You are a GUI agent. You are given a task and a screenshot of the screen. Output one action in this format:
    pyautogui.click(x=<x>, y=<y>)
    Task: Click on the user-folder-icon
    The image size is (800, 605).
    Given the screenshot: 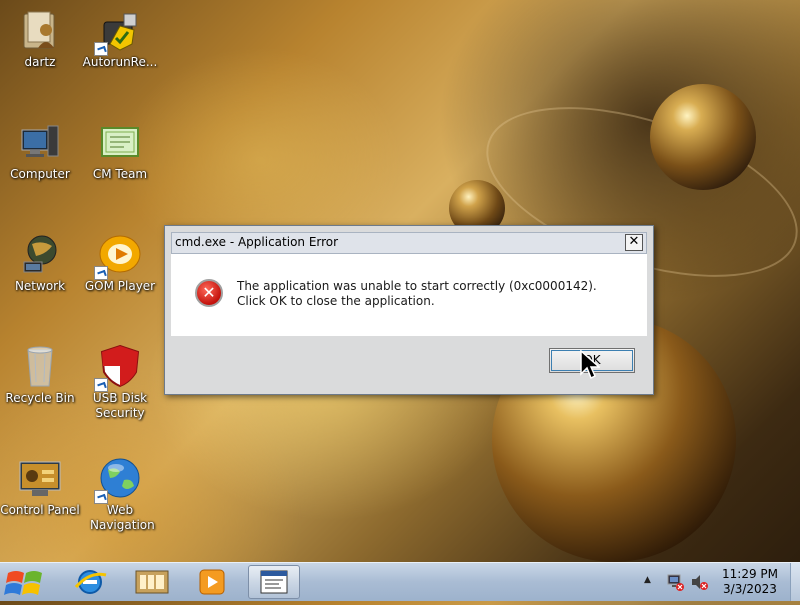 What is the action you would take?
    pyautogui.click(x=40, y=30)
    